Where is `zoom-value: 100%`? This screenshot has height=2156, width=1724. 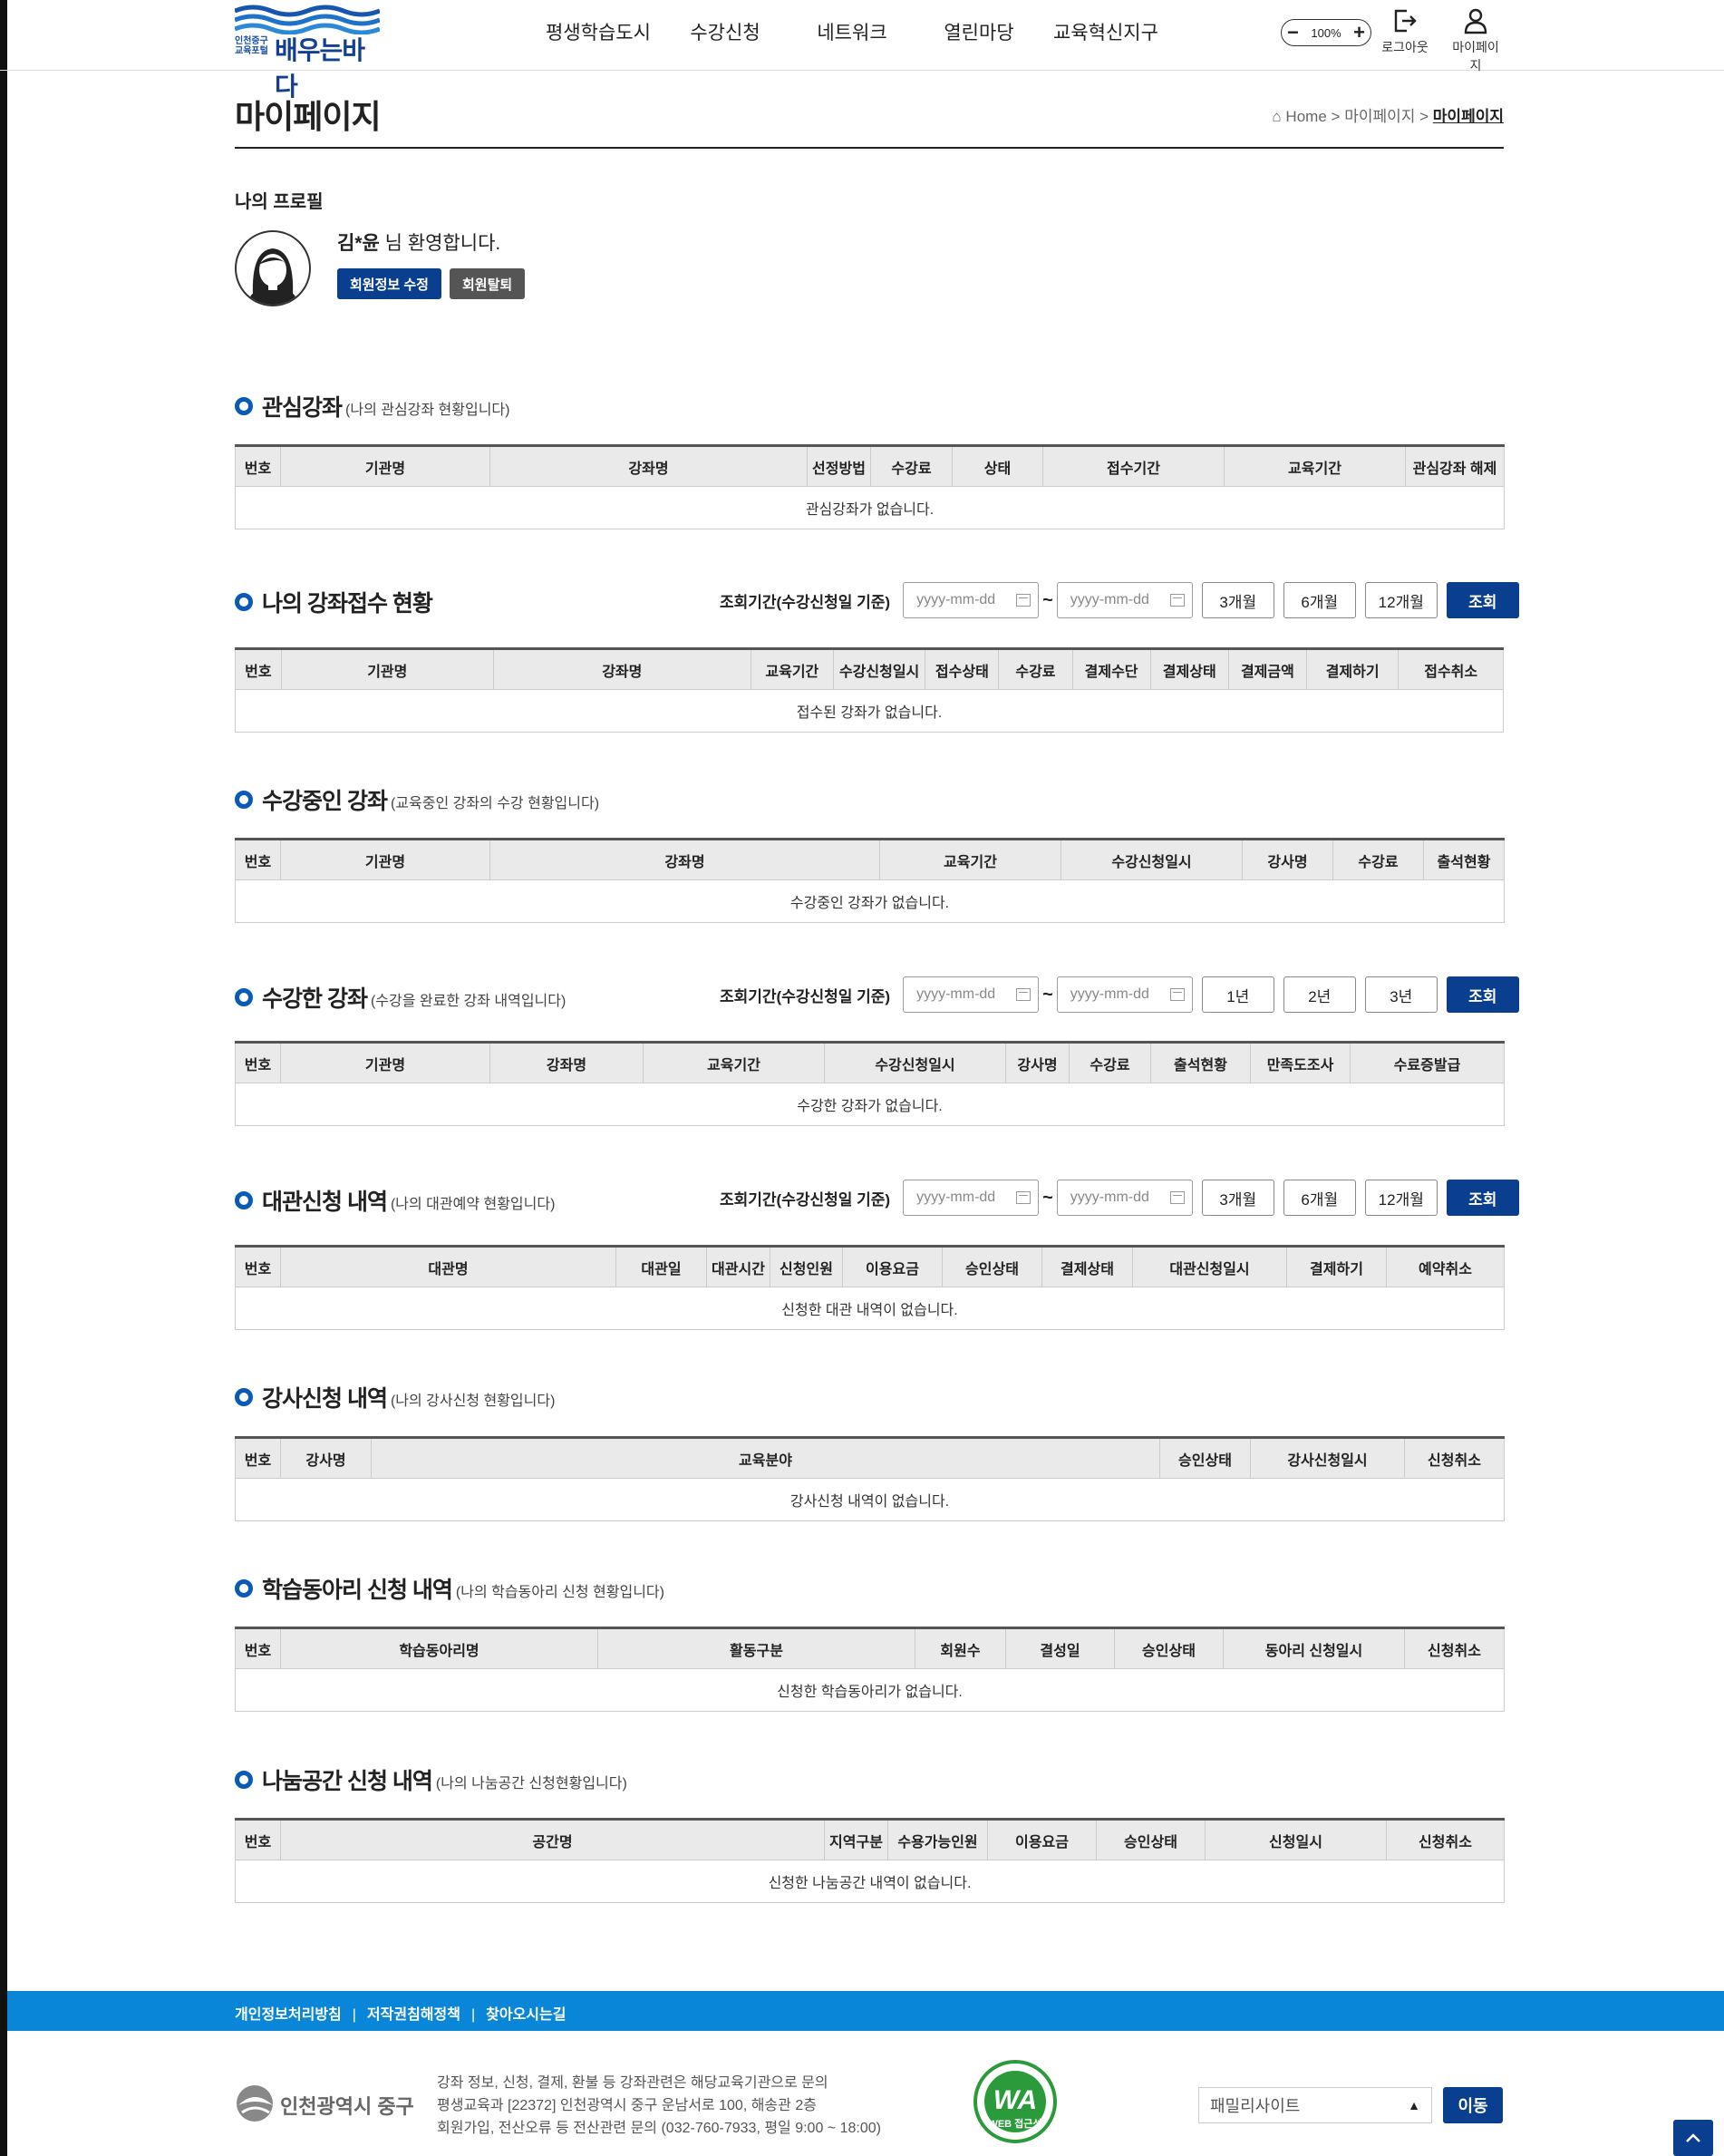
zoom-value: 100% is located at coordinates (1326, 32).